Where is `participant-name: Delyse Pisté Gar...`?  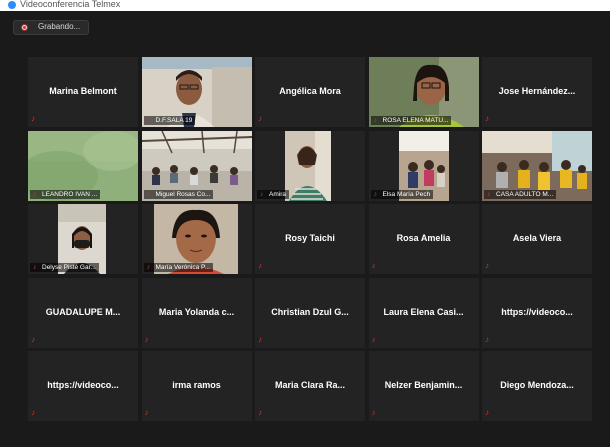
participant-name: Delyse Pisté Gar... is located at coordinates (69, 267).